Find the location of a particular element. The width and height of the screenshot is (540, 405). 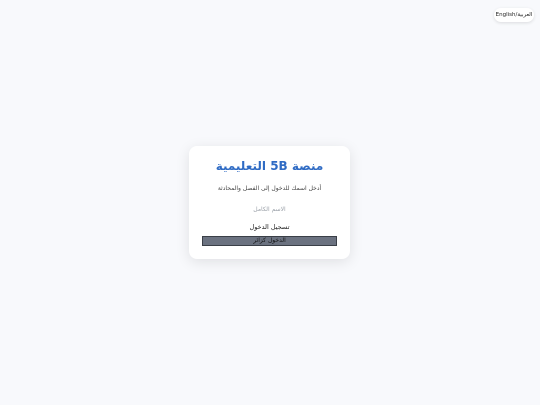

guest-login-button: الدخول كزائر is located at coordinates (269, 241).